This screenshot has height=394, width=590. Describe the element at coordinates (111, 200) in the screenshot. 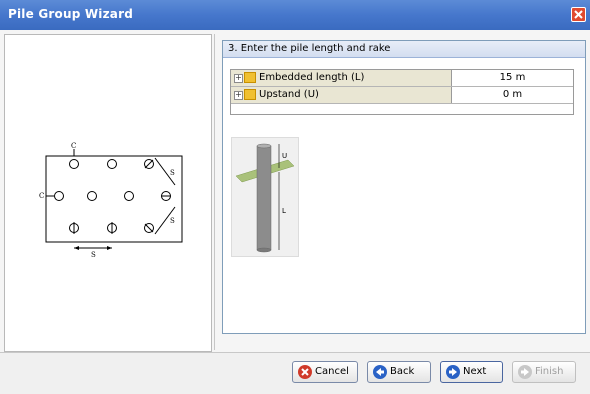

I see `pile-layout-diagram: C C S S S` at that location.